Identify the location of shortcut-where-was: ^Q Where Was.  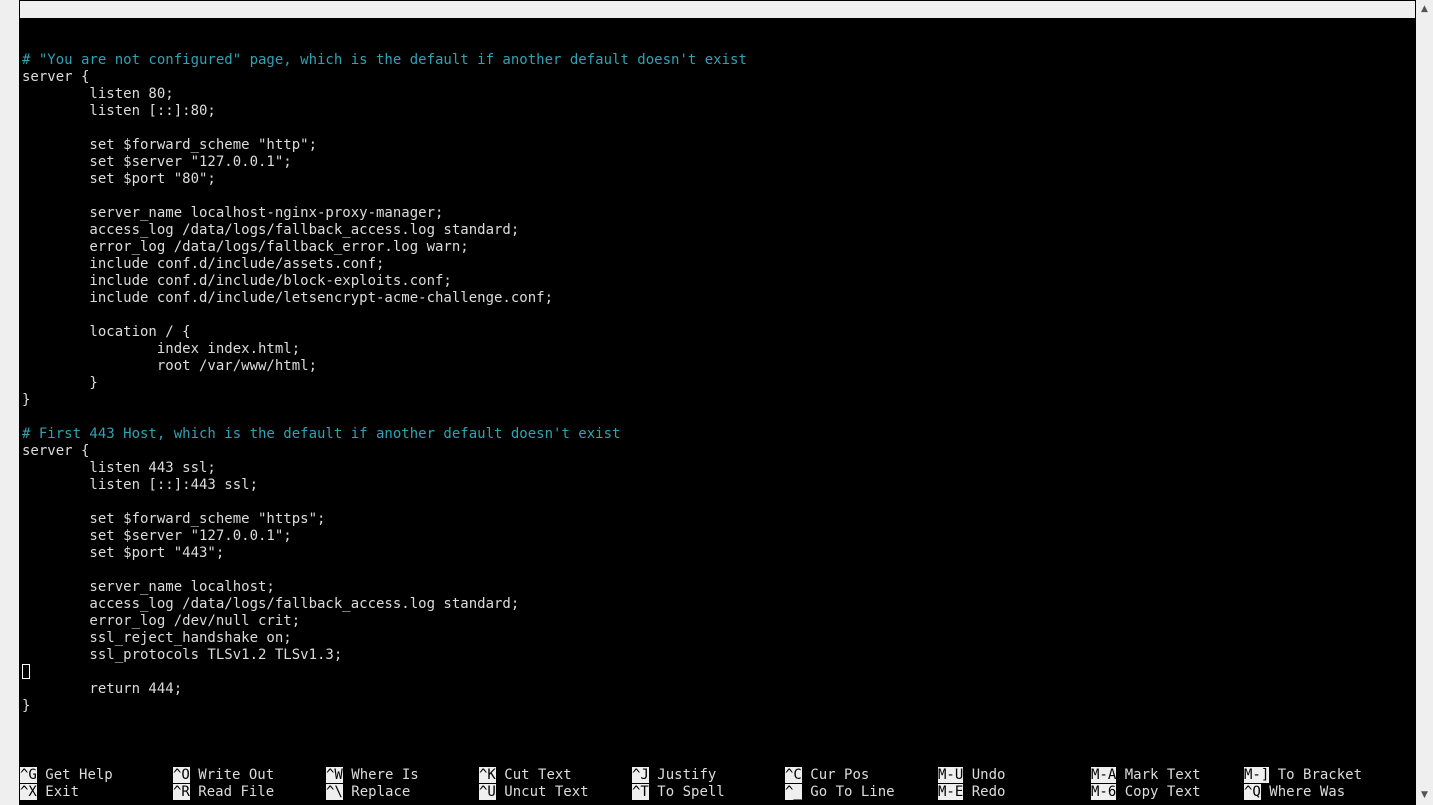
(1294, 792).